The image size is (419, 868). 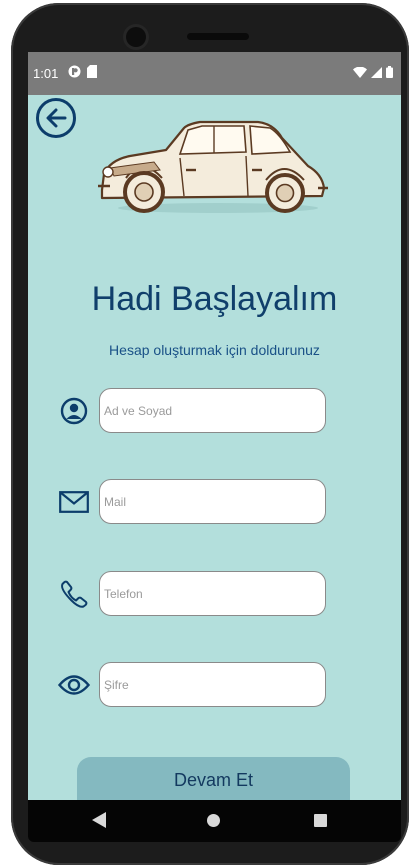 What do you see at coordinates (99, 820) in the screenshot?
I see `nav-back-icon` at bounding box center [99, 820].